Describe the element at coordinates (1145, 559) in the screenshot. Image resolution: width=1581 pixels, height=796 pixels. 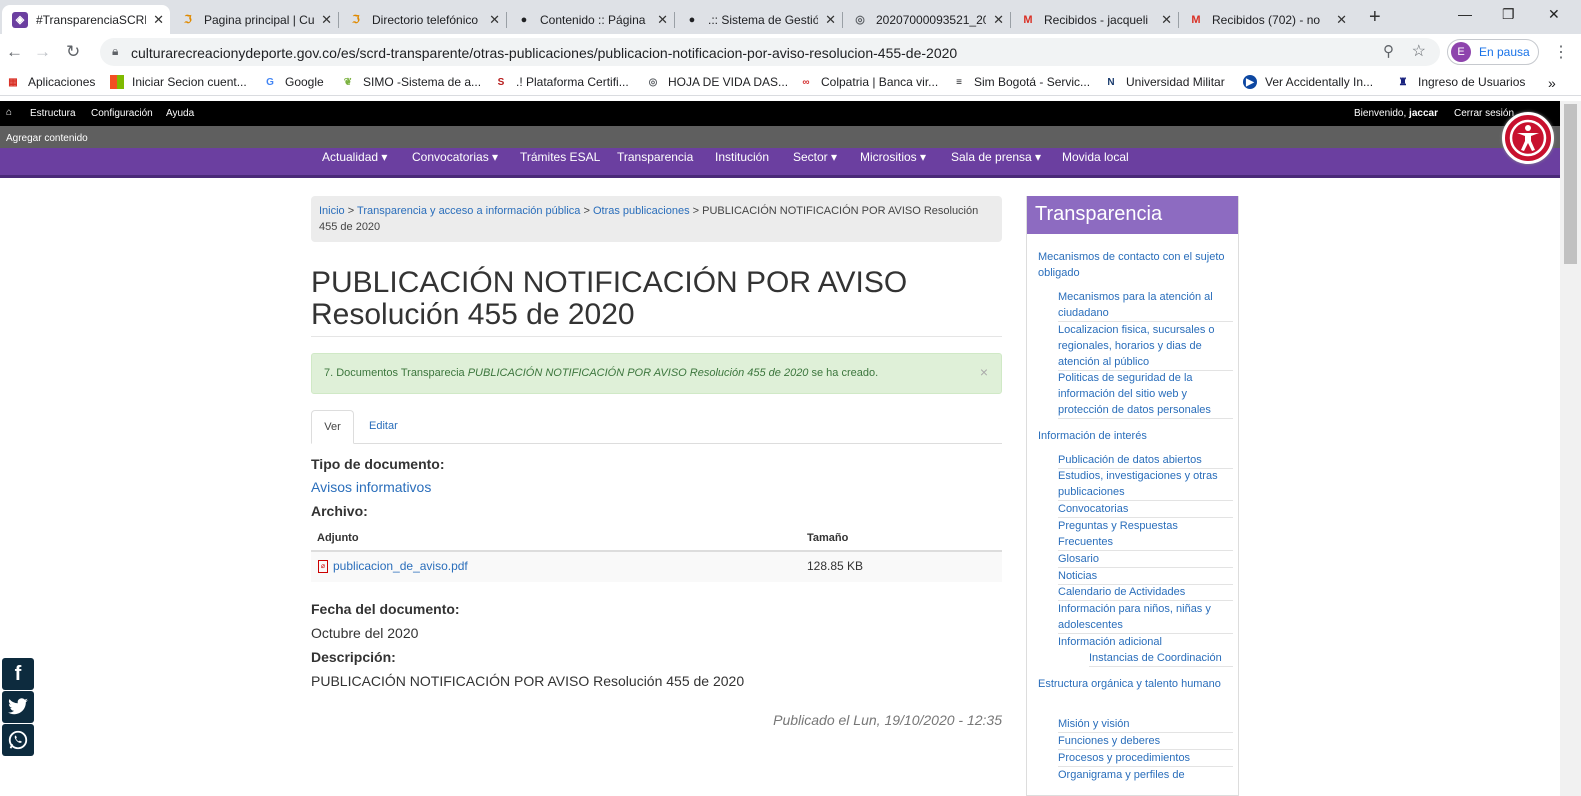
I see `sidebar-link: Glosario` at that location.